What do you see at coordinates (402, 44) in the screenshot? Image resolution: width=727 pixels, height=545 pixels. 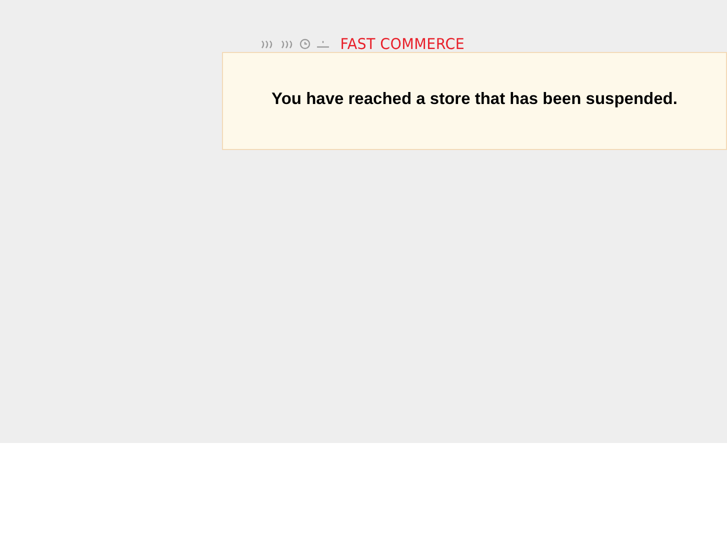 I see `brand-logo: FAST COMMERCE` at bounding box center [402, 44].